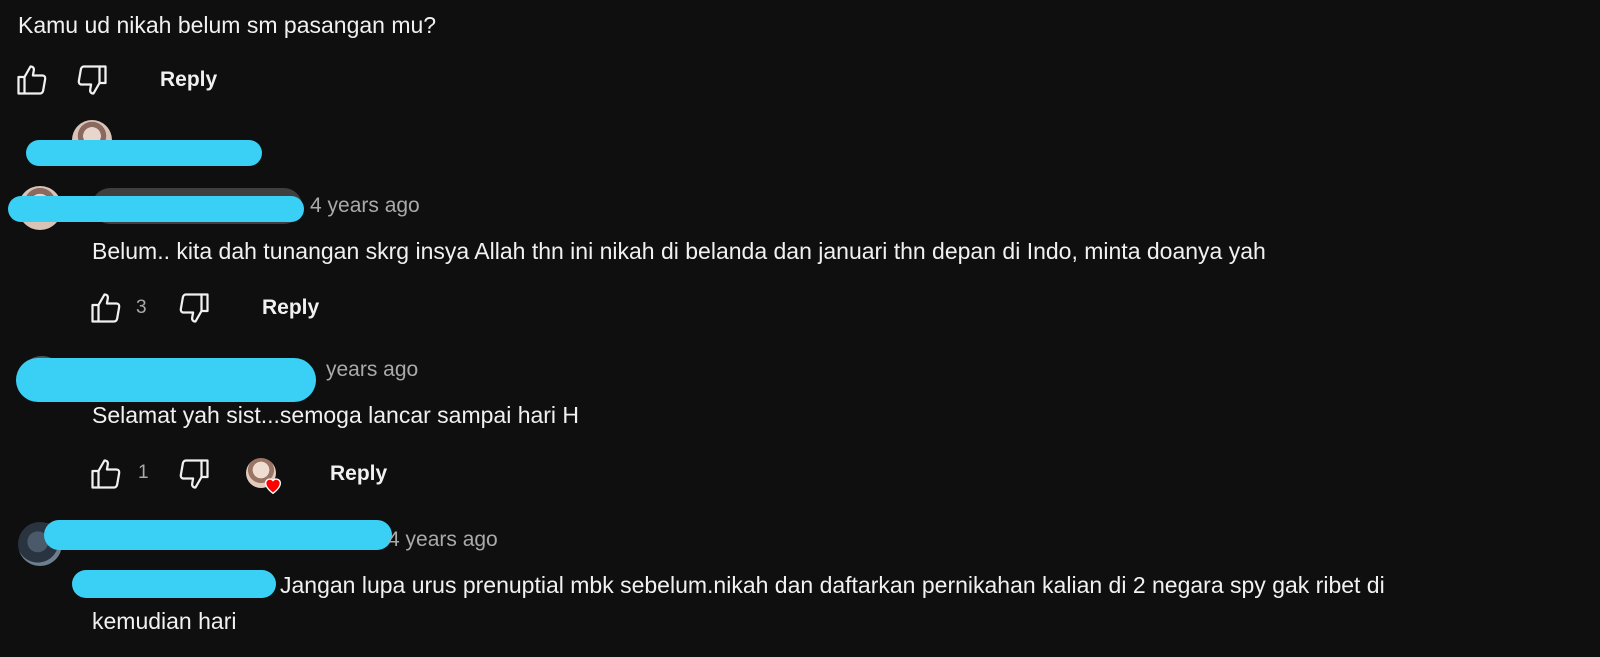 This screenshot has width=1600, height=657. Describe the element at coordinates (273, 485) in the screenshot. I see `creator-heart-icon` at that location.